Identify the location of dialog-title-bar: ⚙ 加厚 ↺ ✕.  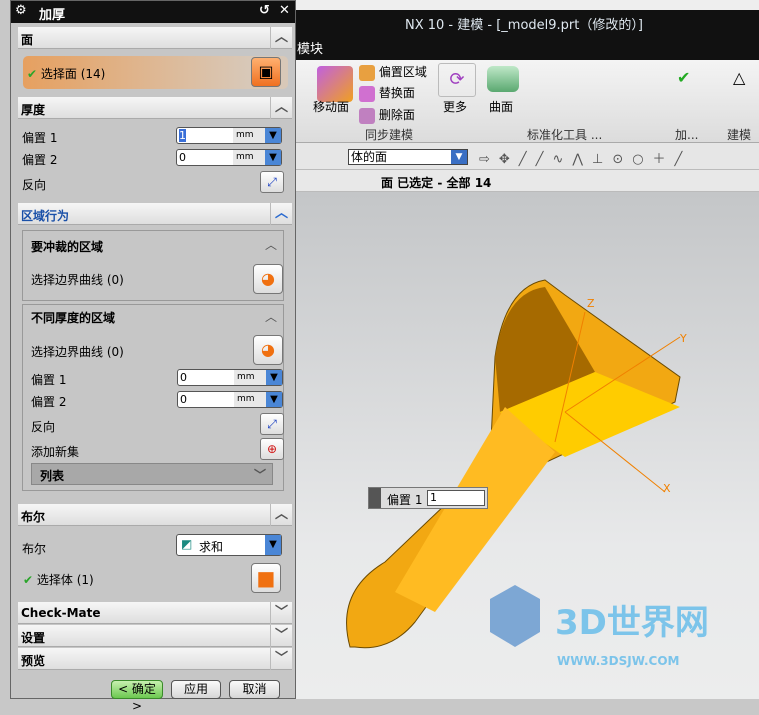
(153, 12).